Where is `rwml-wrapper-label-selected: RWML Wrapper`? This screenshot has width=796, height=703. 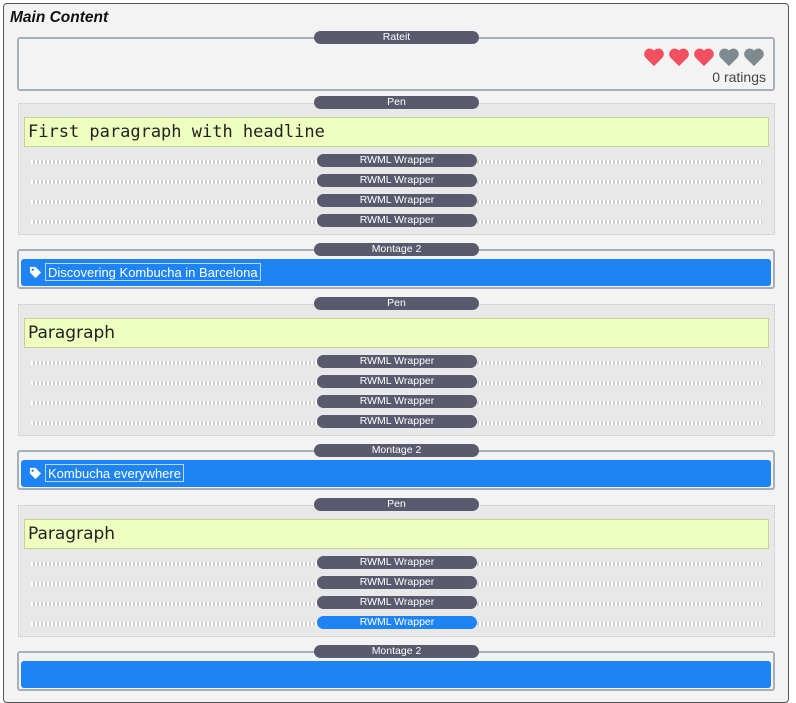 rwml-wrapper-label-selected: RWML Wrapper is located at coordinates (397, 622).